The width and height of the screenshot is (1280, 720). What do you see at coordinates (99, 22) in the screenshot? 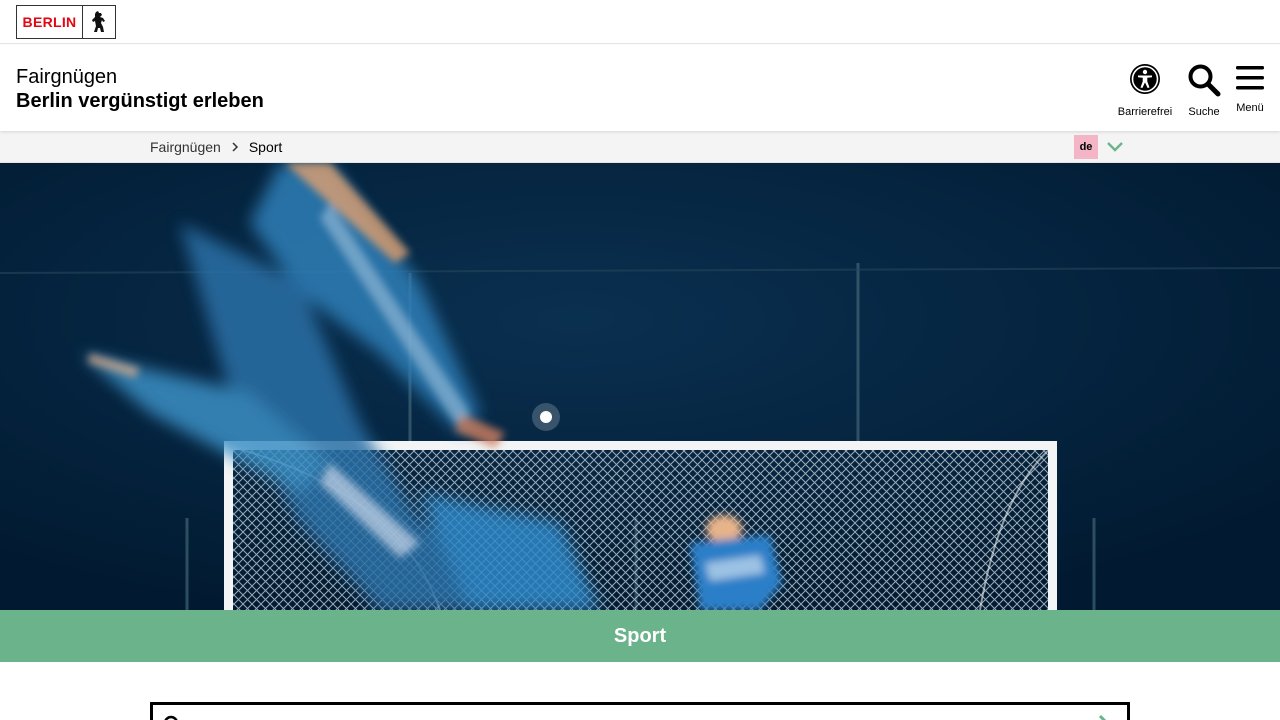
I see `bear-icon` at bounding box center [99, 22].